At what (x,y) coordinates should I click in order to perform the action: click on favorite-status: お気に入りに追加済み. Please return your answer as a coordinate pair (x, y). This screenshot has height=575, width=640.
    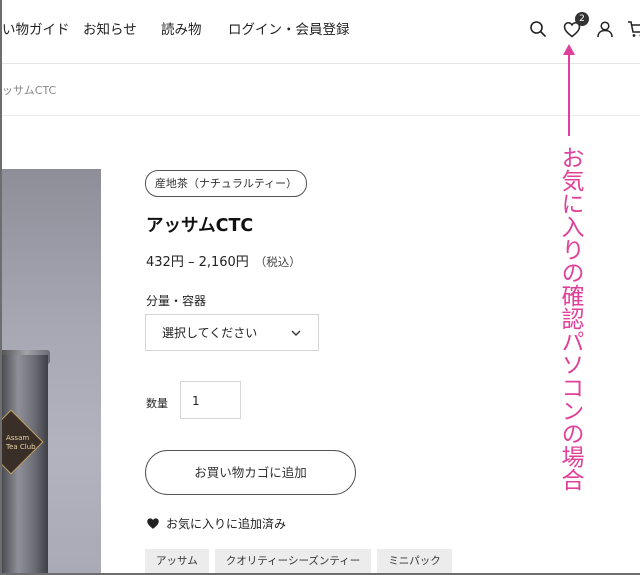
    Looking at the image, I should click on (216, 523).